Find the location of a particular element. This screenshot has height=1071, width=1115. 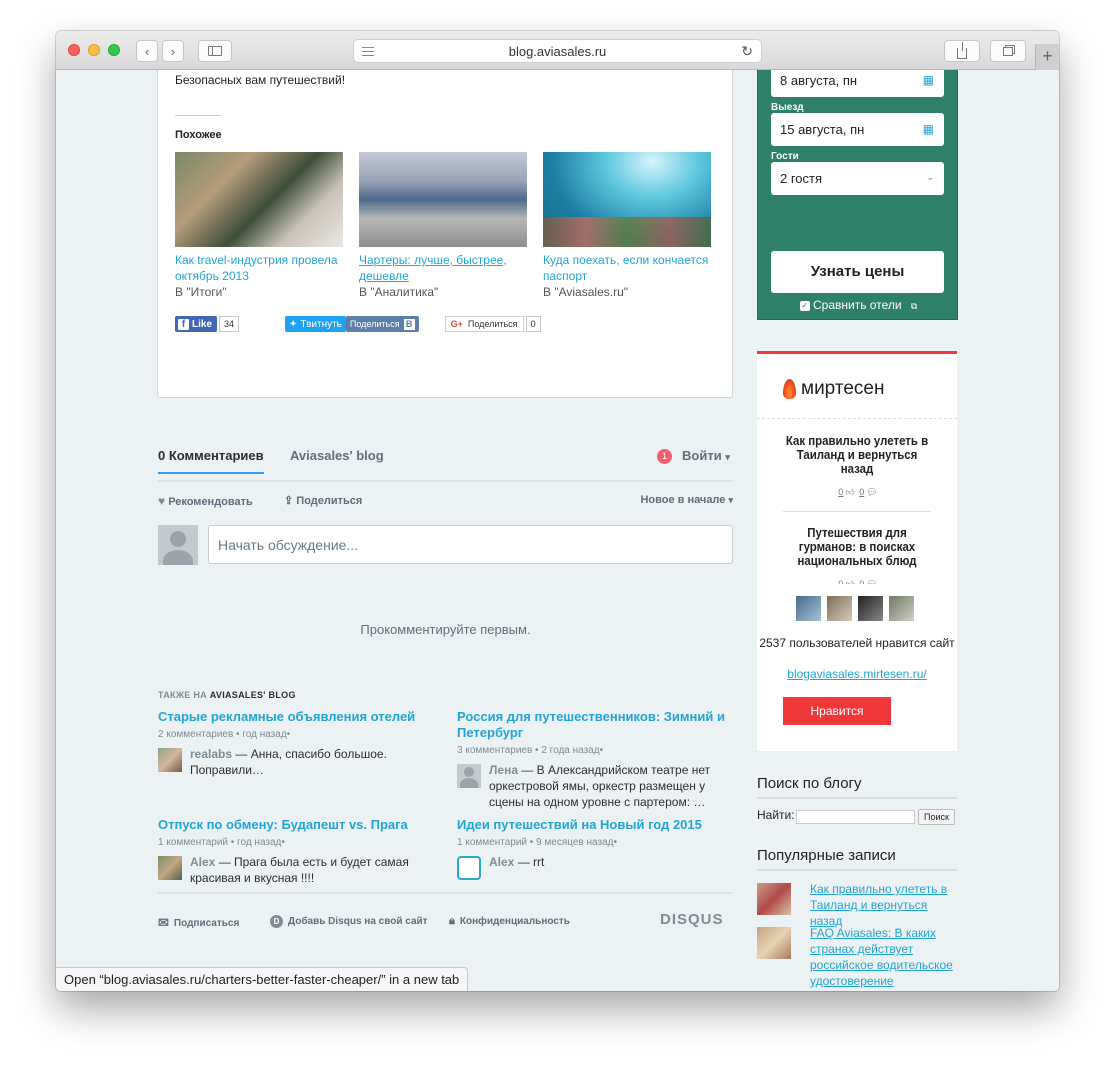

discovery-post-title: Отпуск по обмену: Будапешт vs. Прага is located at coordinates (295, 825).